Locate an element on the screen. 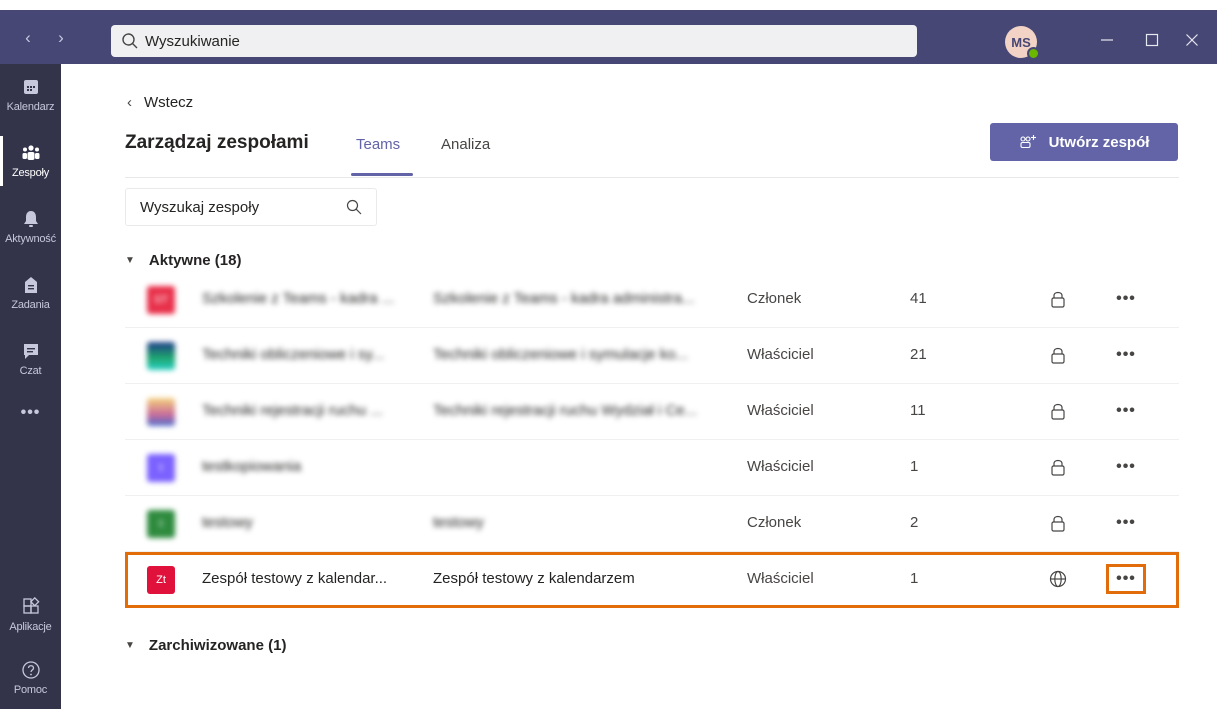  more-icon: ••• is located at coordinates (30, 412).